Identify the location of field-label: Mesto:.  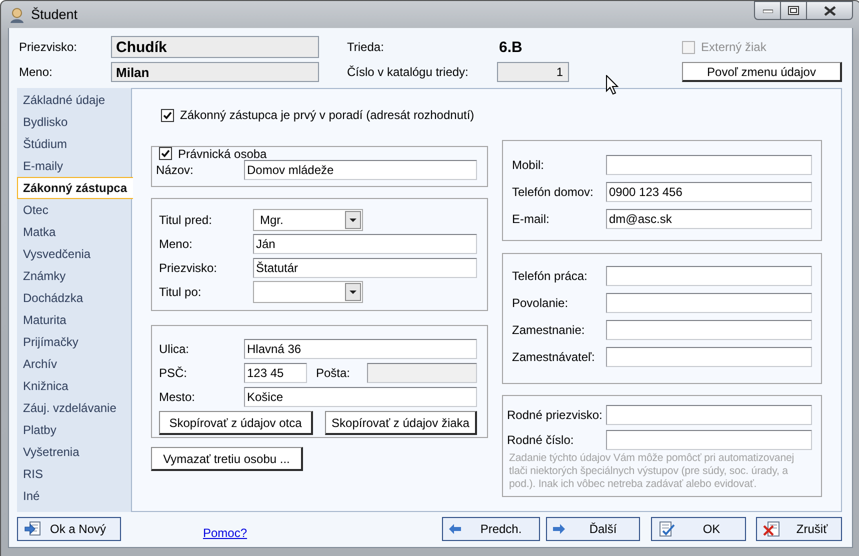
(177, 397).